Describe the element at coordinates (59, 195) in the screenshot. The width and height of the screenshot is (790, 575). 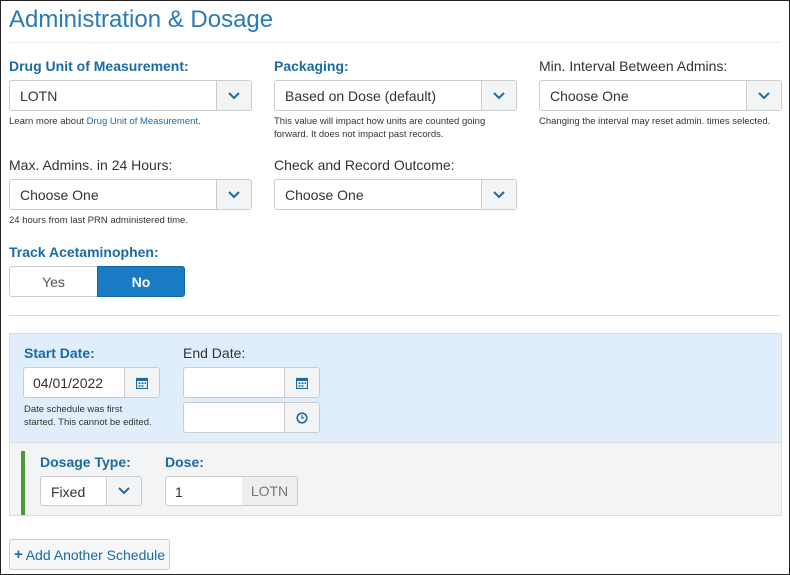
I see `max-admins-value: Choose One` at that location.